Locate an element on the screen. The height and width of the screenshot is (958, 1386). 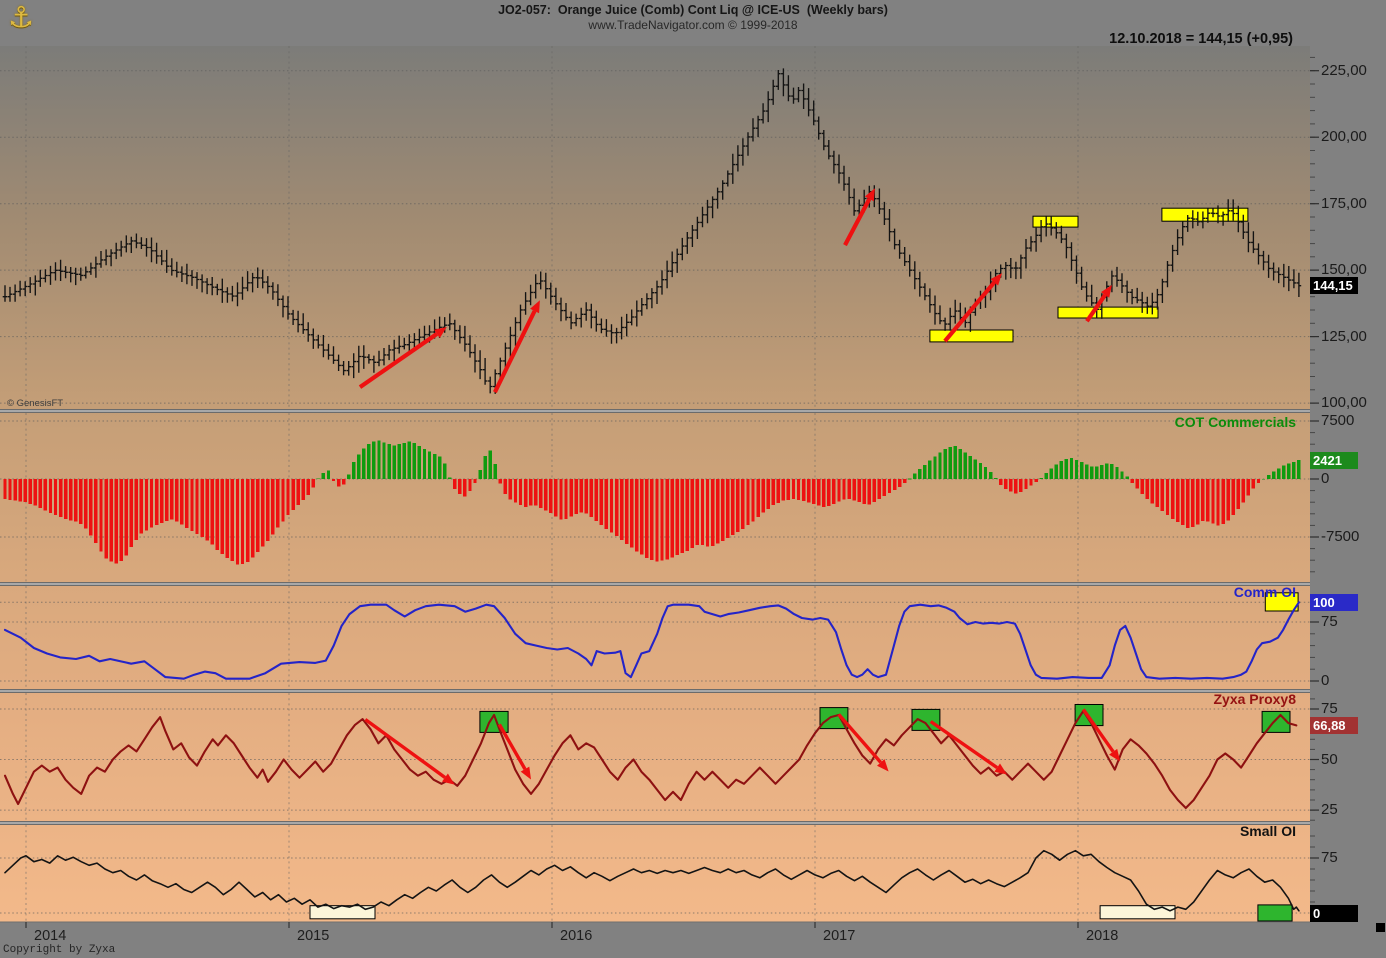
y-axis-tick-label: 7500 is located at coordinates (1338, 420).